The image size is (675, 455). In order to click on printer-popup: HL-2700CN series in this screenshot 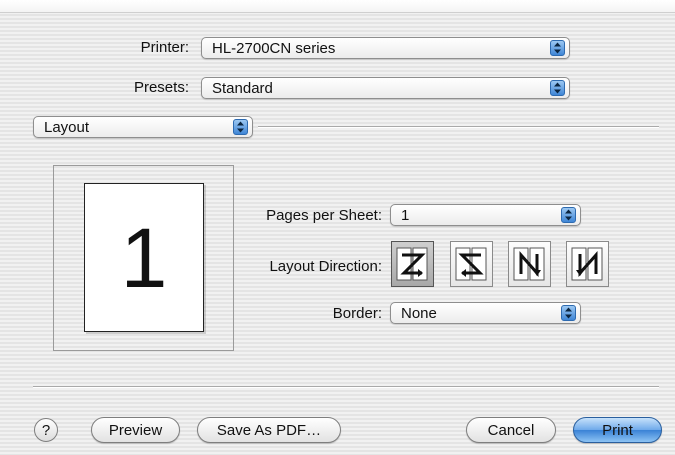, I will do `click(385, 48)`.